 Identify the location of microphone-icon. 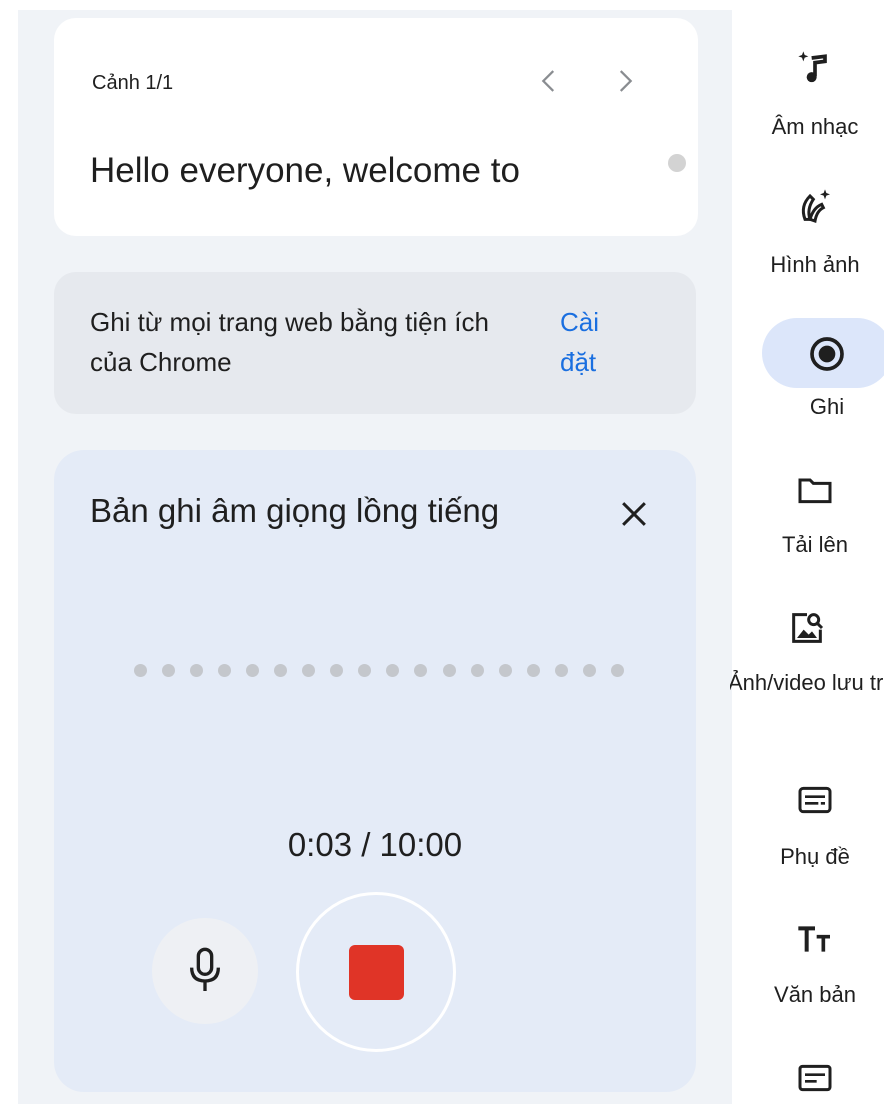
(205, 969).